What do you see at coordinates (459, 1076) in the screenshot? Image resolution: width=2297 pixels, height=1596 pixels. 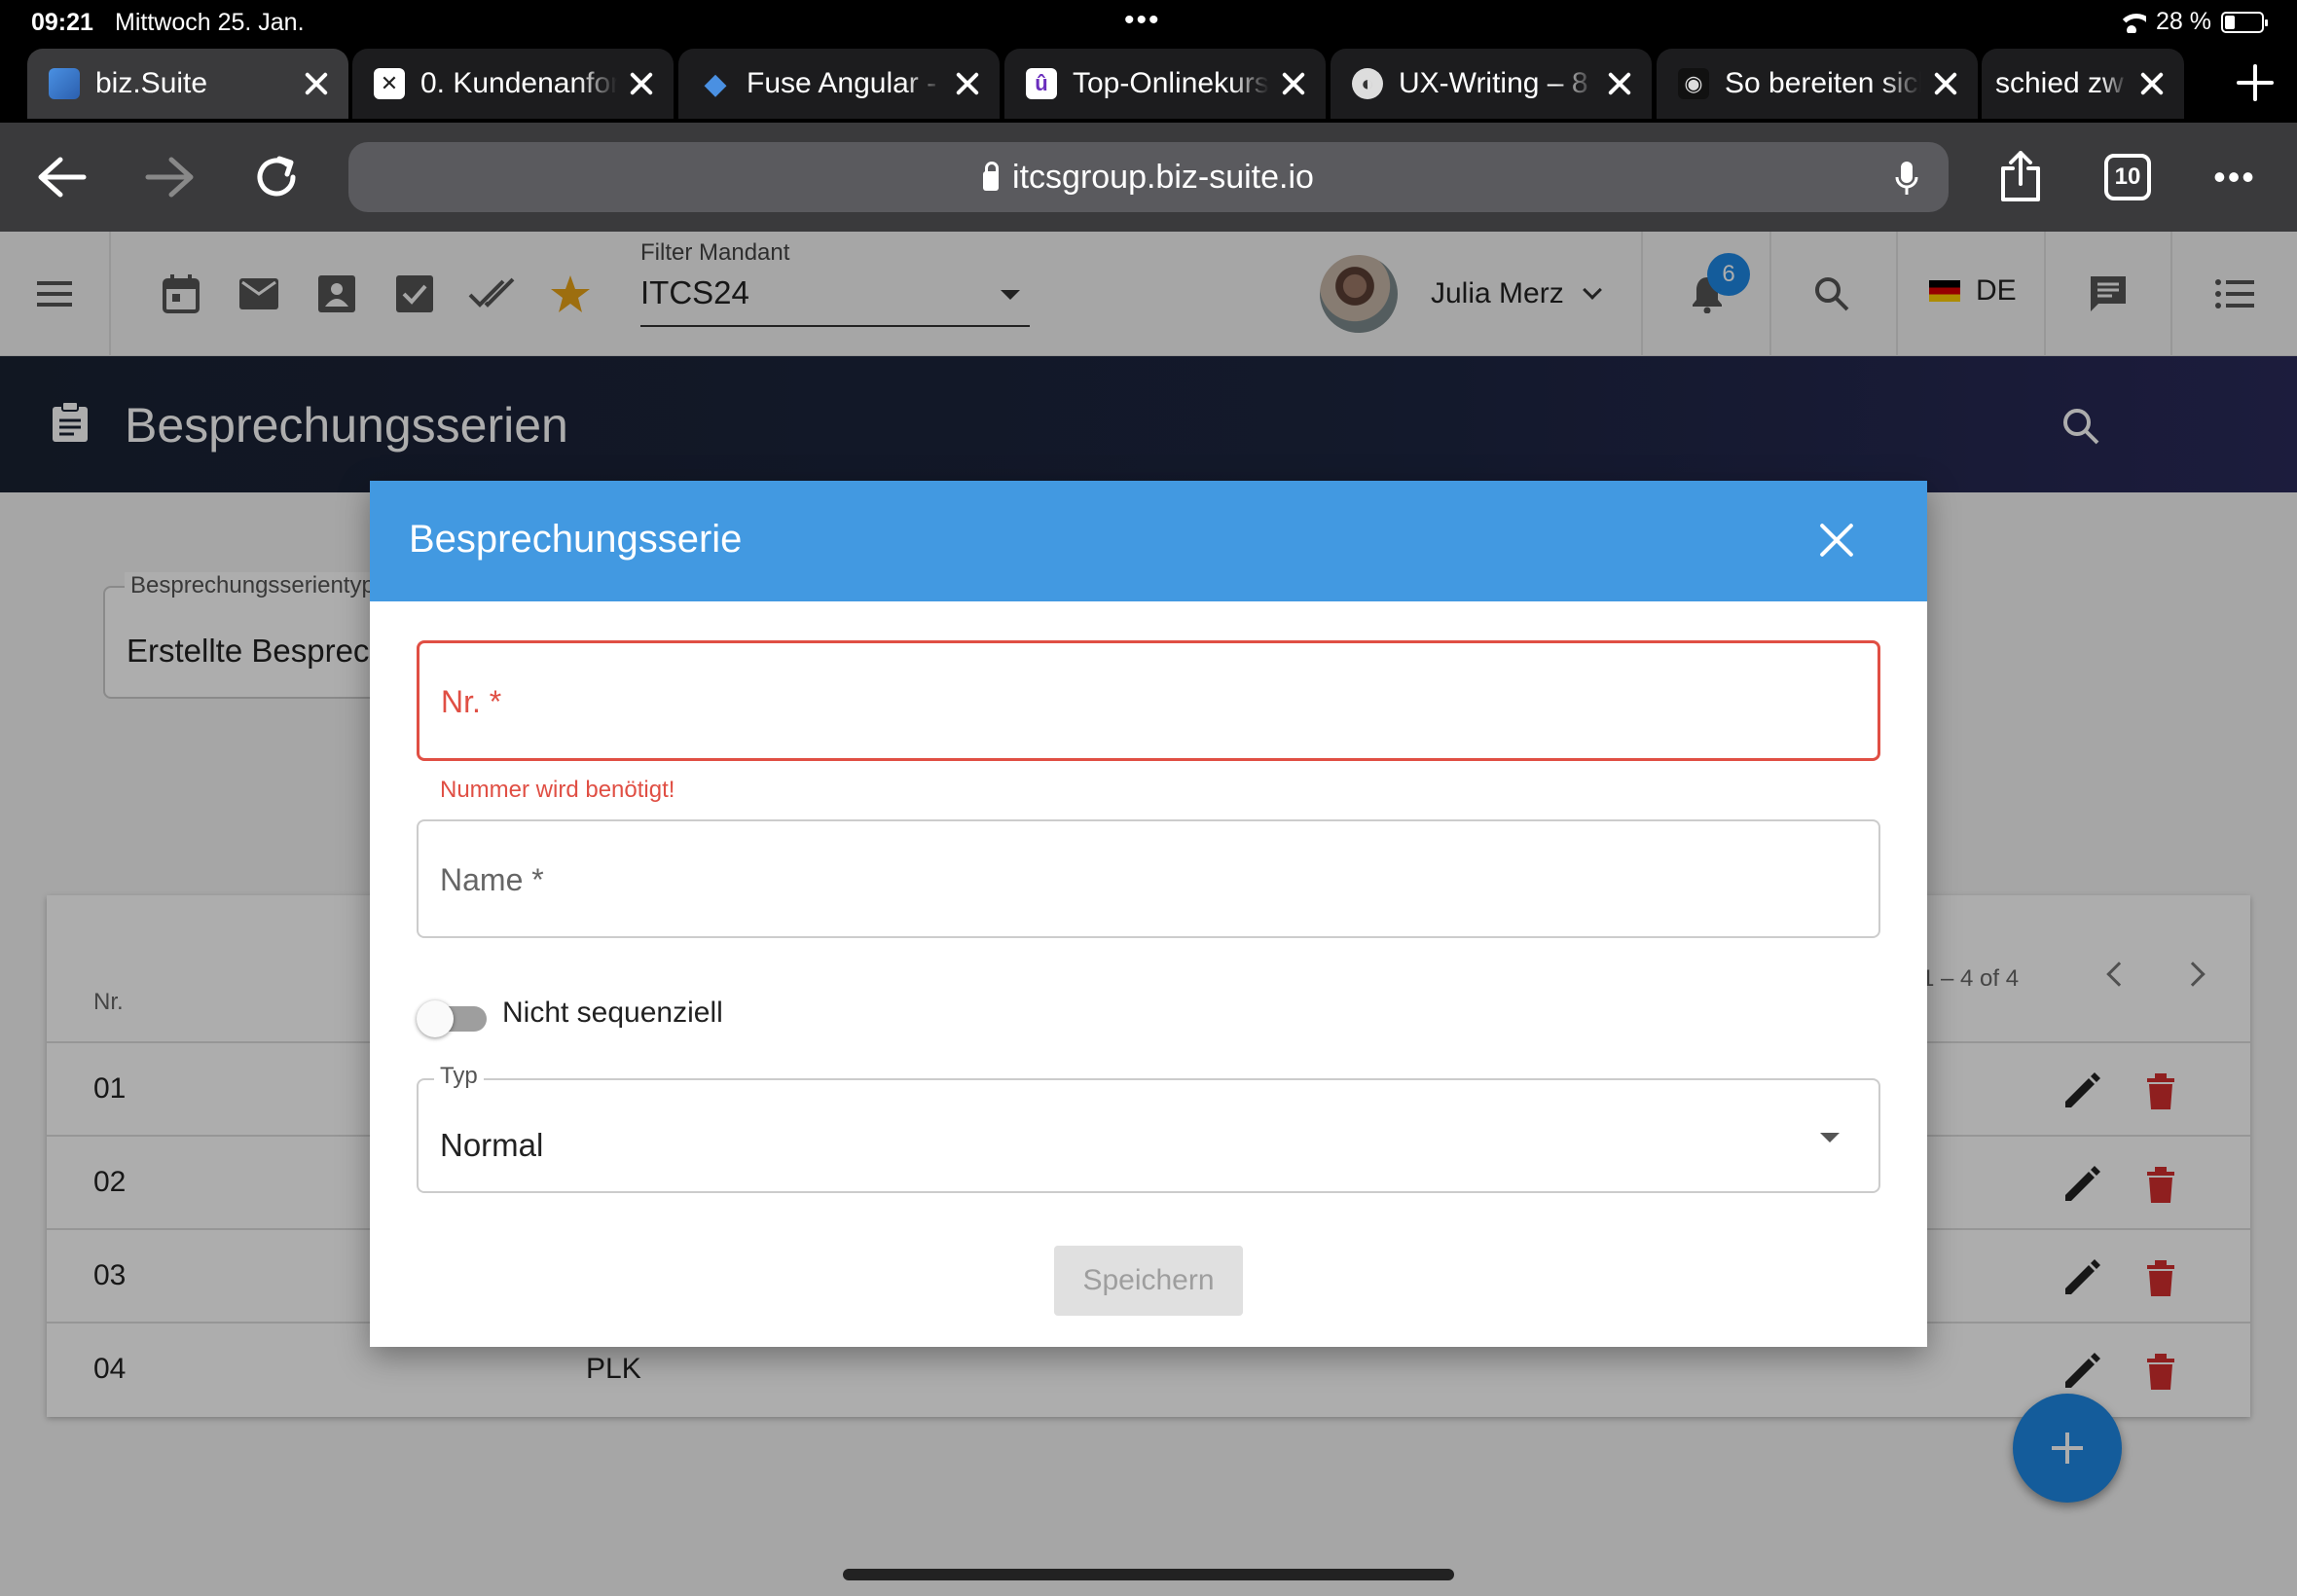 I see `typ-label: Typ` at bounding box center [459, 1076].